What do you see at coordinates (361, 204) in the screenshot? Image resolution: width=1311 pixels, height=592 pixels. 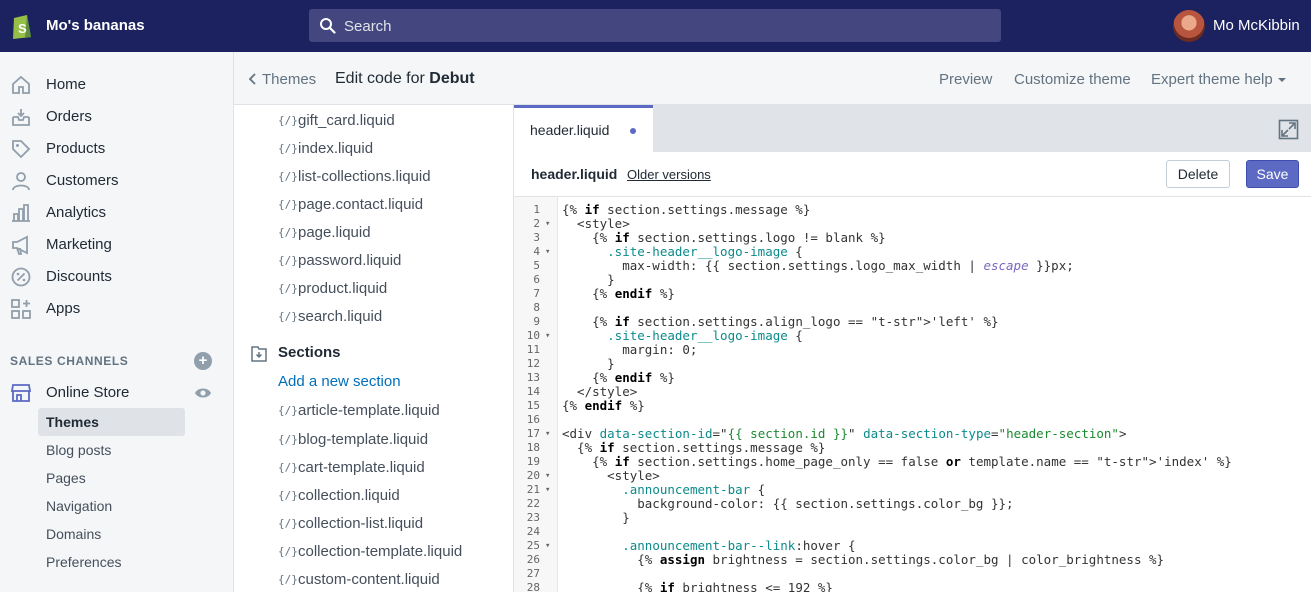 I see `file-name: page.contact.liquid` at bounding box center [361, 204].